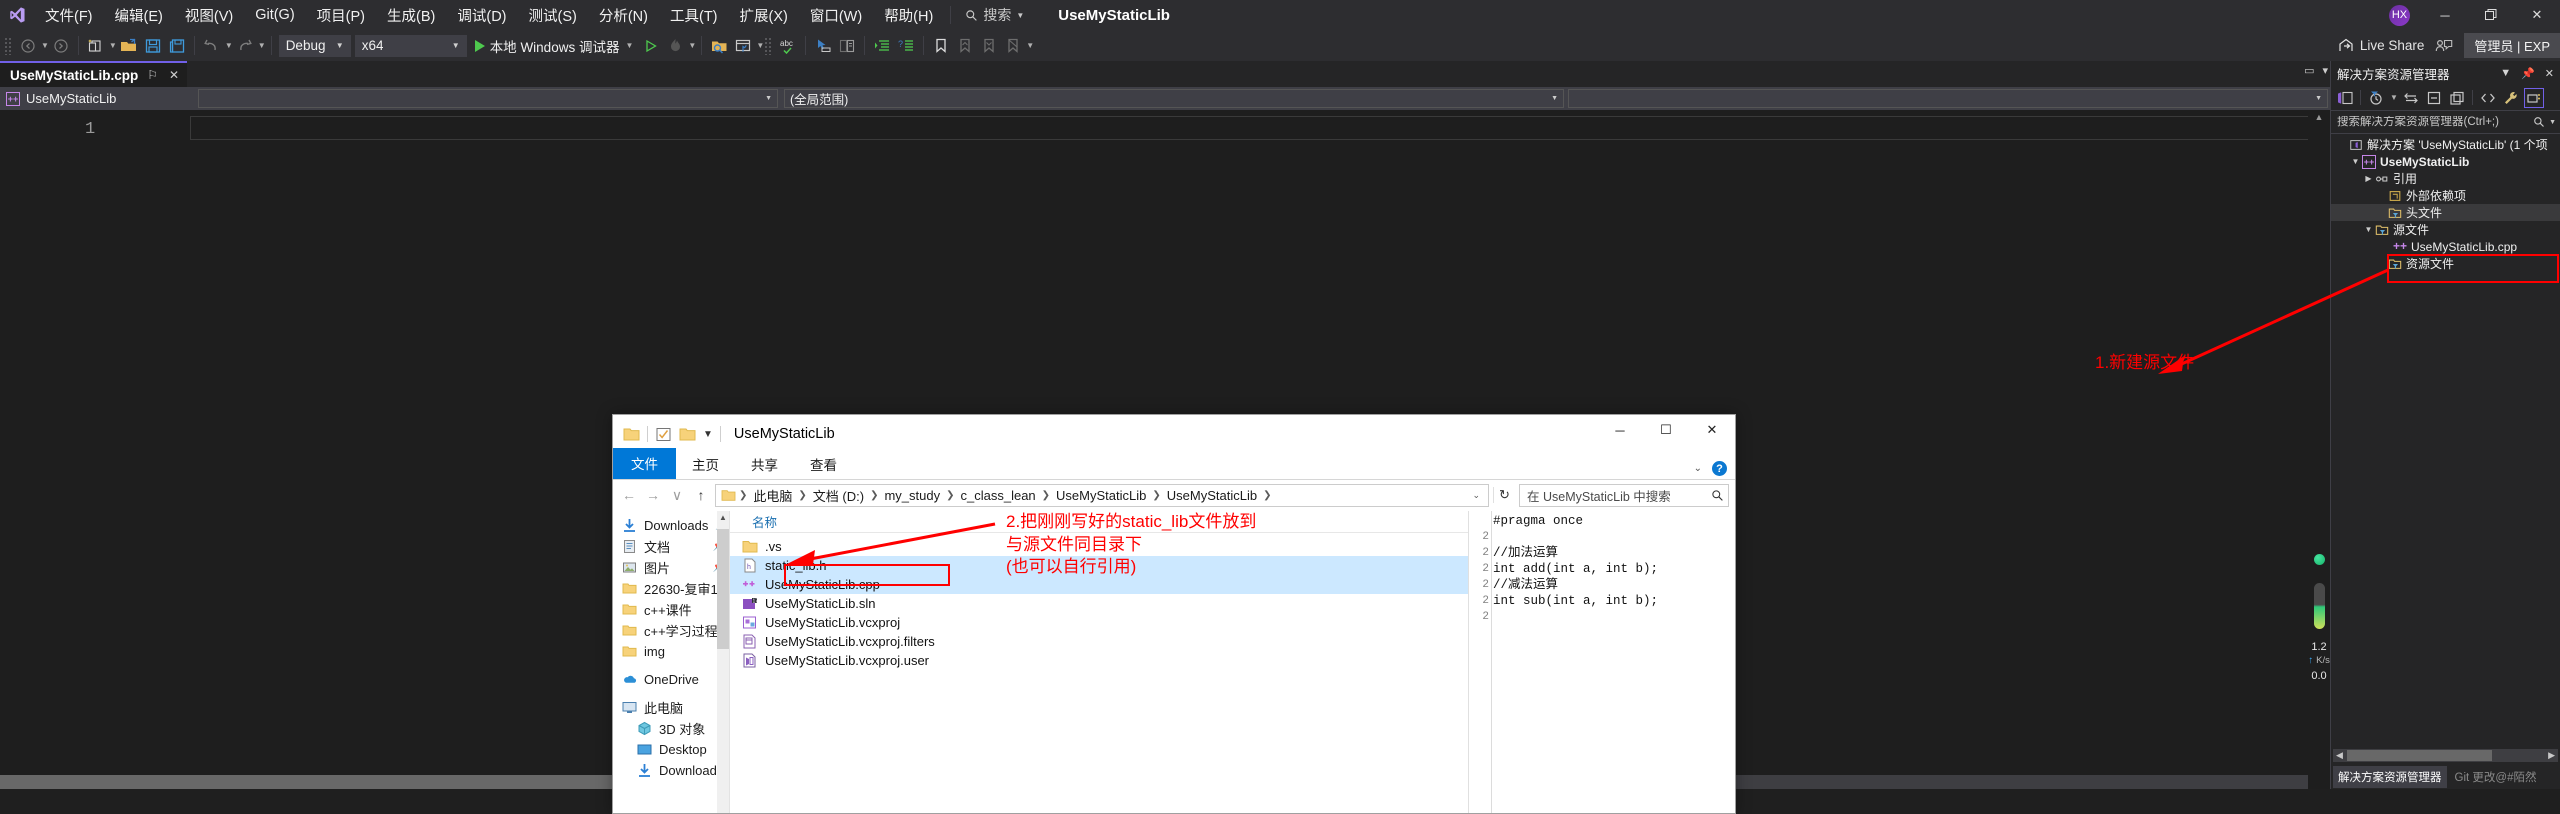 This screenshot has height=814, width=2560. I want to click on menu-item-file: 文件(F), so click(69, 15).